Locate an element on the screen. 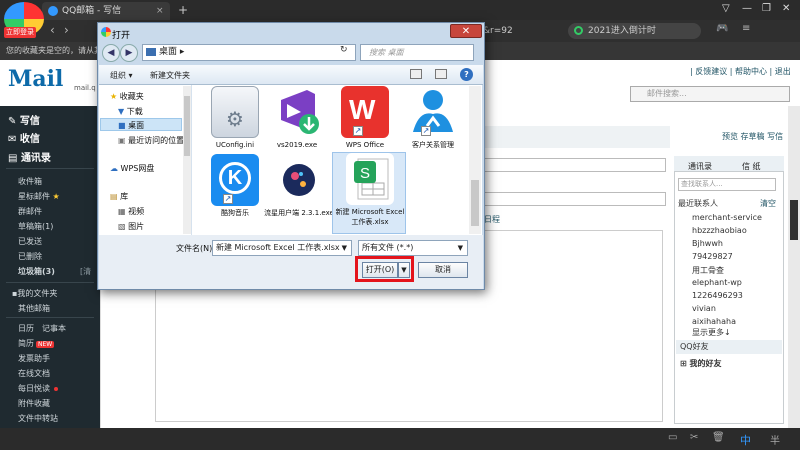  sidebar-divider is located at coordinates (50, 317).